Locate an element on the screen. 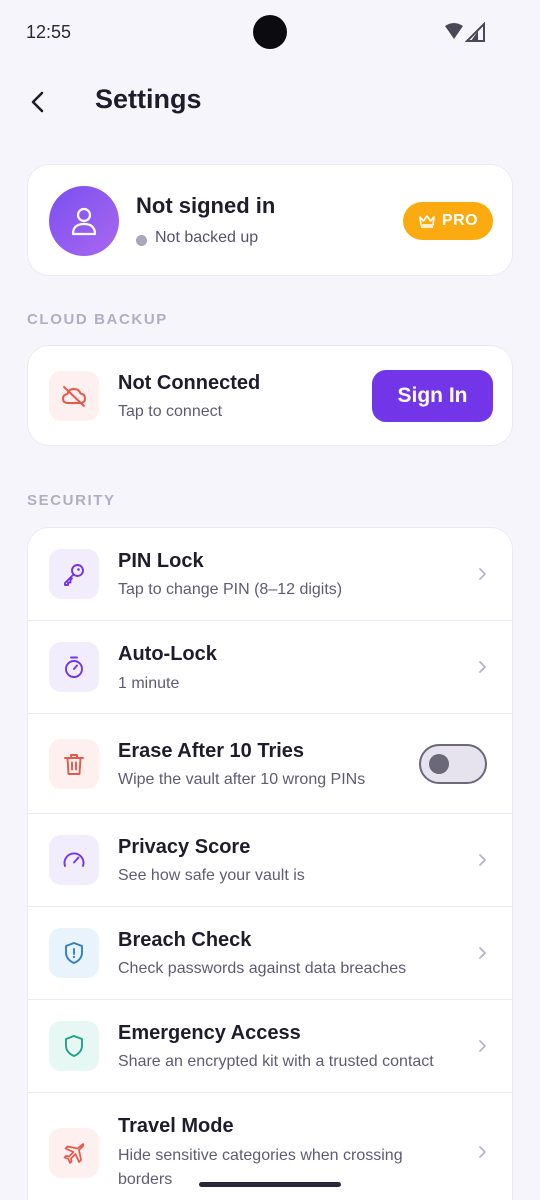 The image size is (540, 1200). avatar is located at coordinates (84, 221).